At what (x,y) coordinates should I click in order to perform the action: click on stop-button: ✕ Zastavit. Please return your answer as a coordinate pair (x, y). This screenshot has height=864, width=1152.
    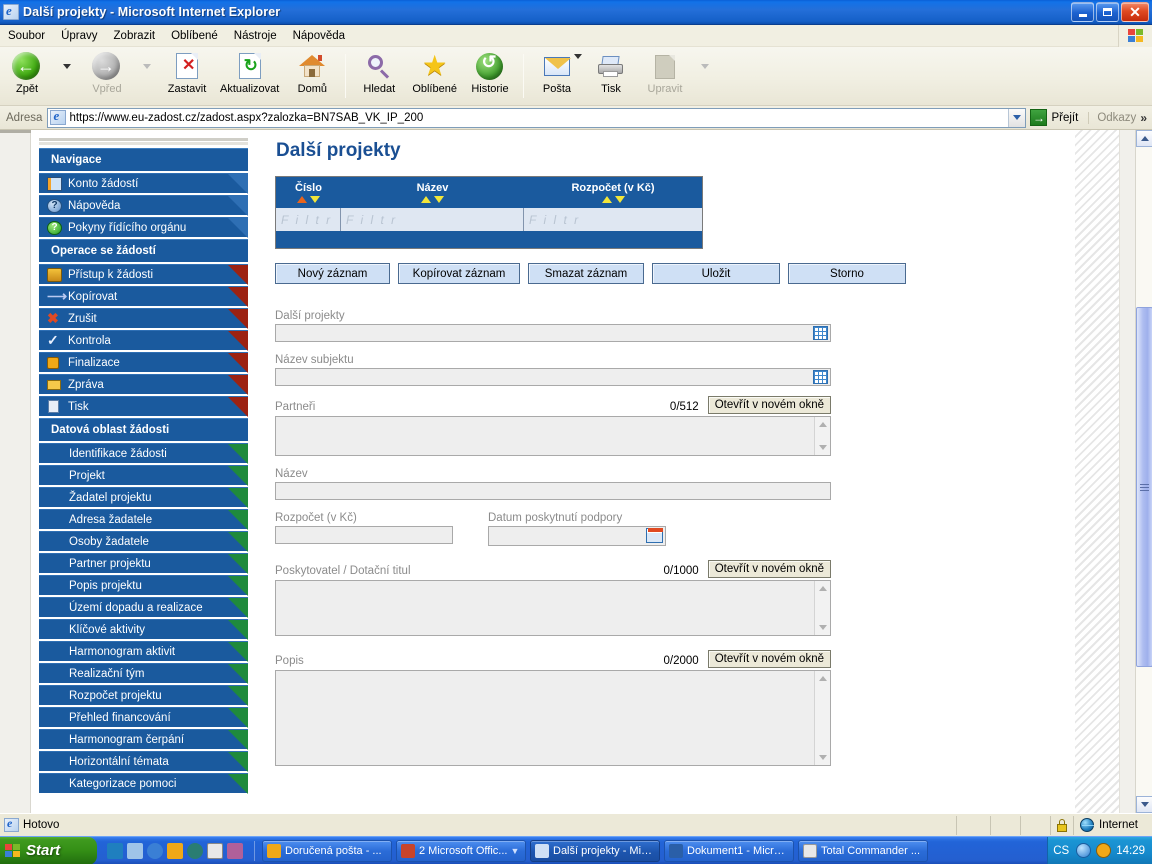
    Looking at the image, I should click on (187, 72).